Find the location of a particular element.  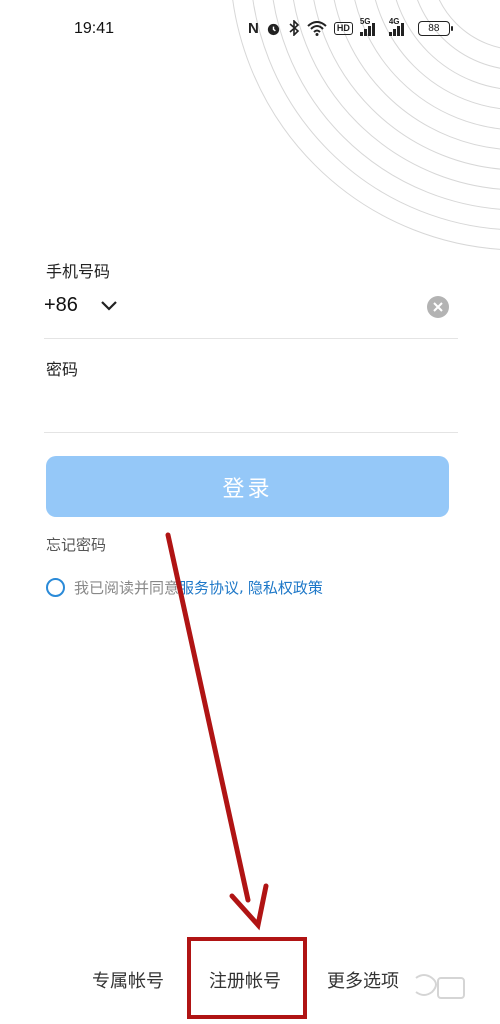

status-time: 19:41 is located at coordinates (94, 28).